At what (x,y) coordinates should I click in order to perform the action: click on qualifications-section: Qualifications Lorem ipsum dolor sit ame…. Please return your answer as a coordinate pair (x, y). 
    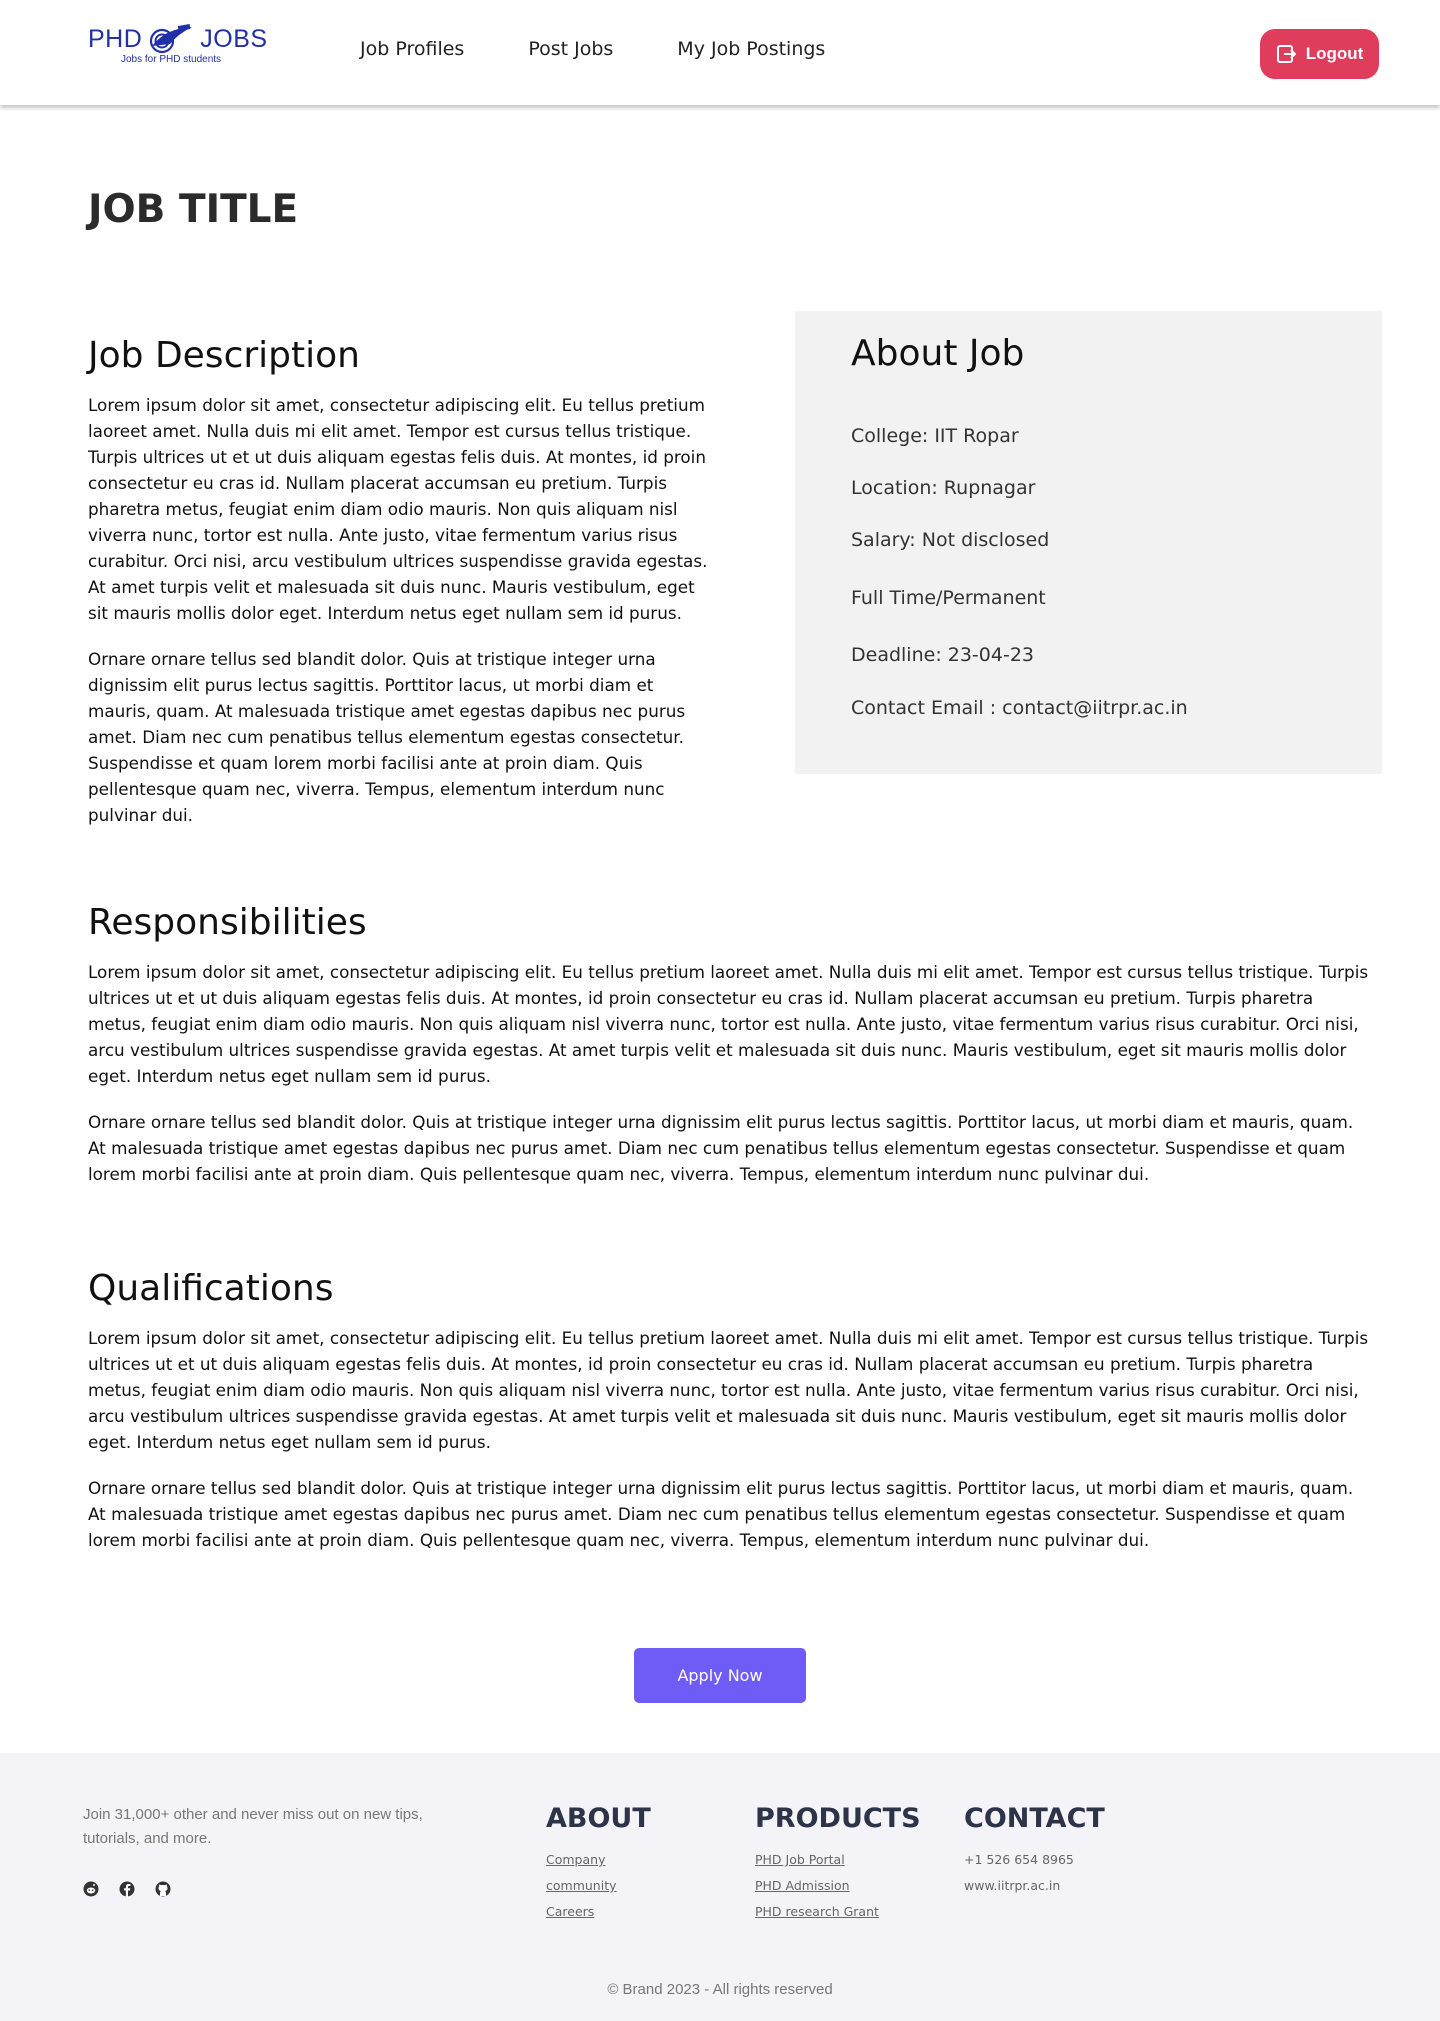
    Looking at the image, I should click on (731, 1420).